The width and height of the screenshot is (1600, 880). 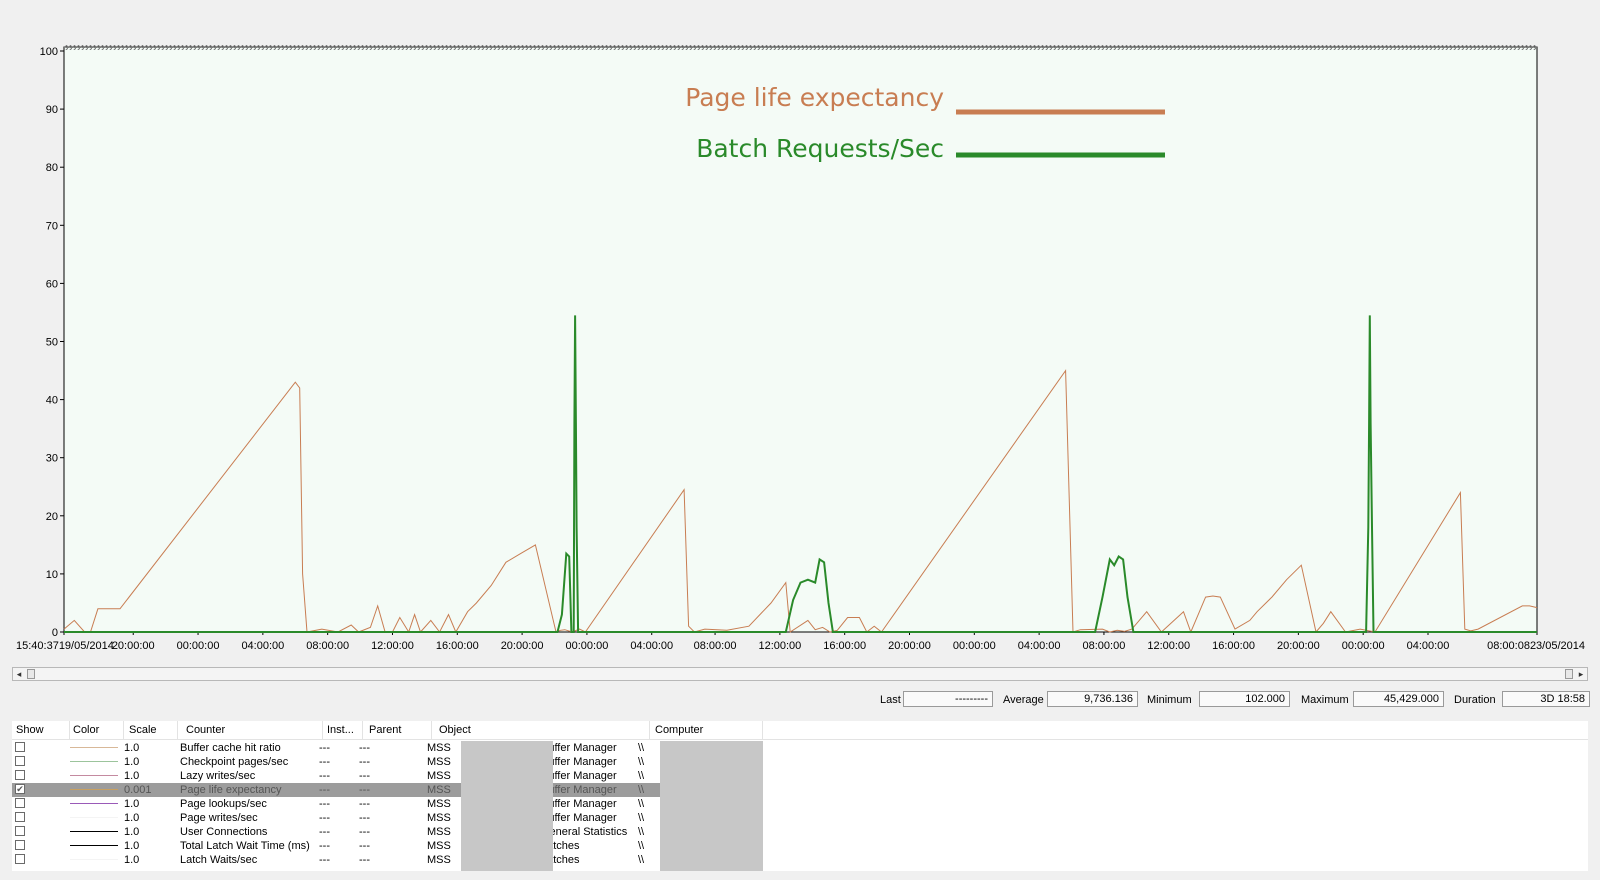 What do you see at coordinates (52, 401) in the screenshot?
I see `y-tick-label: 40` at bounding box center [52, 401].